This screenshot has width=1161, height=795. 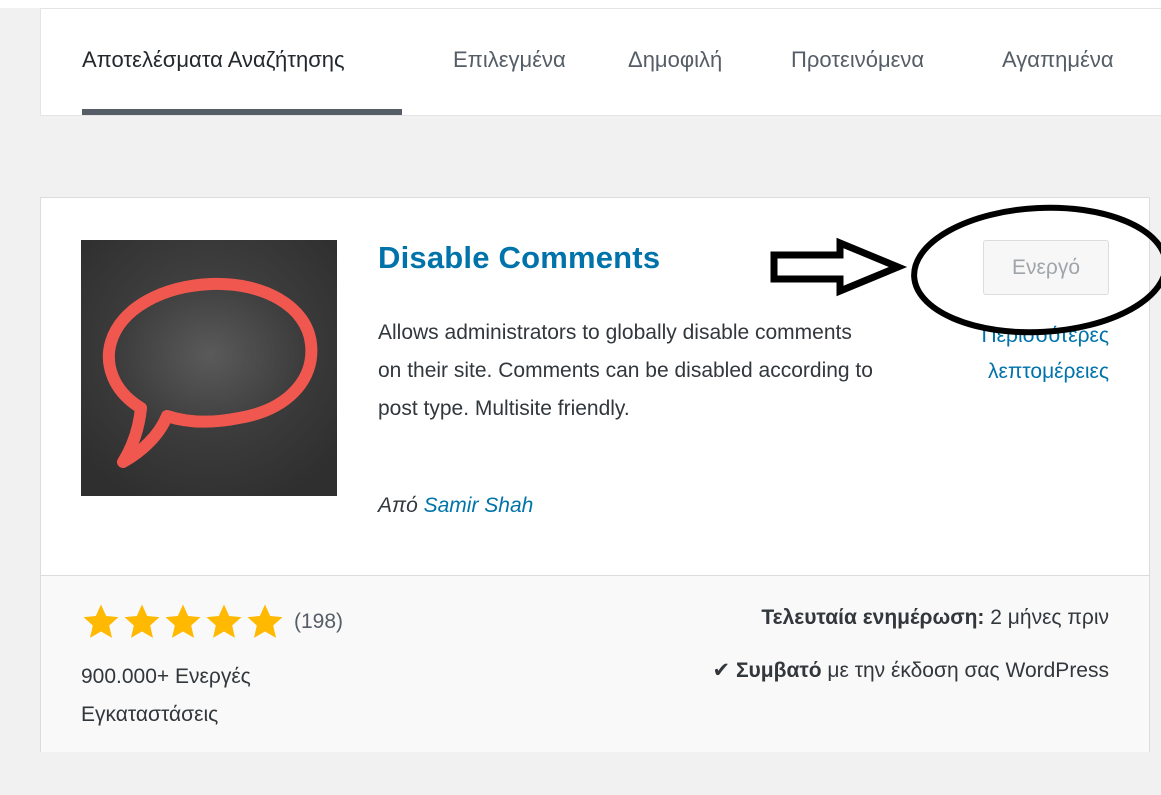 I want to click on author-prefix: Από, so click(x=398, y=505).